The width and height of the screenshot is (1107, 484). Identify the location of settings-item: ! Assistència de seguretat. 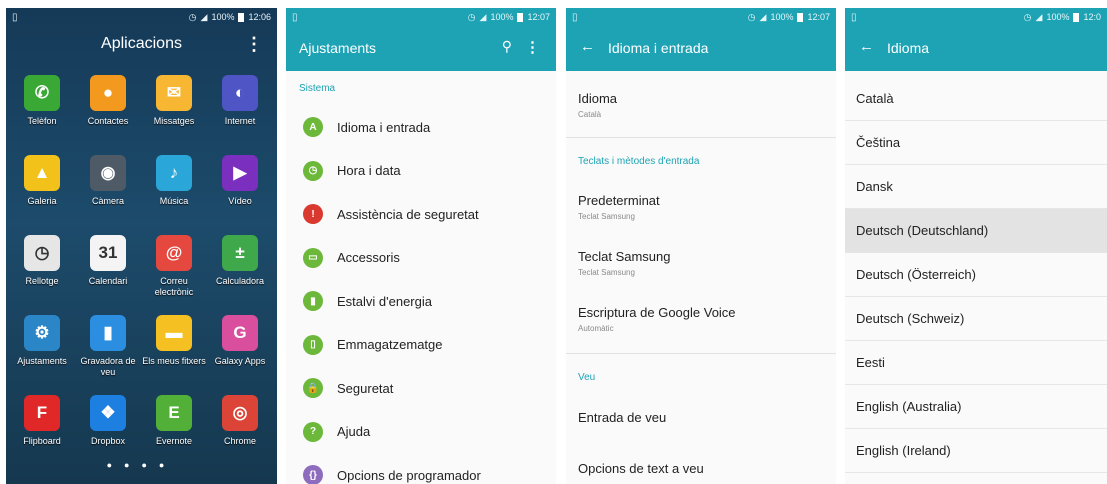
(421, 214).